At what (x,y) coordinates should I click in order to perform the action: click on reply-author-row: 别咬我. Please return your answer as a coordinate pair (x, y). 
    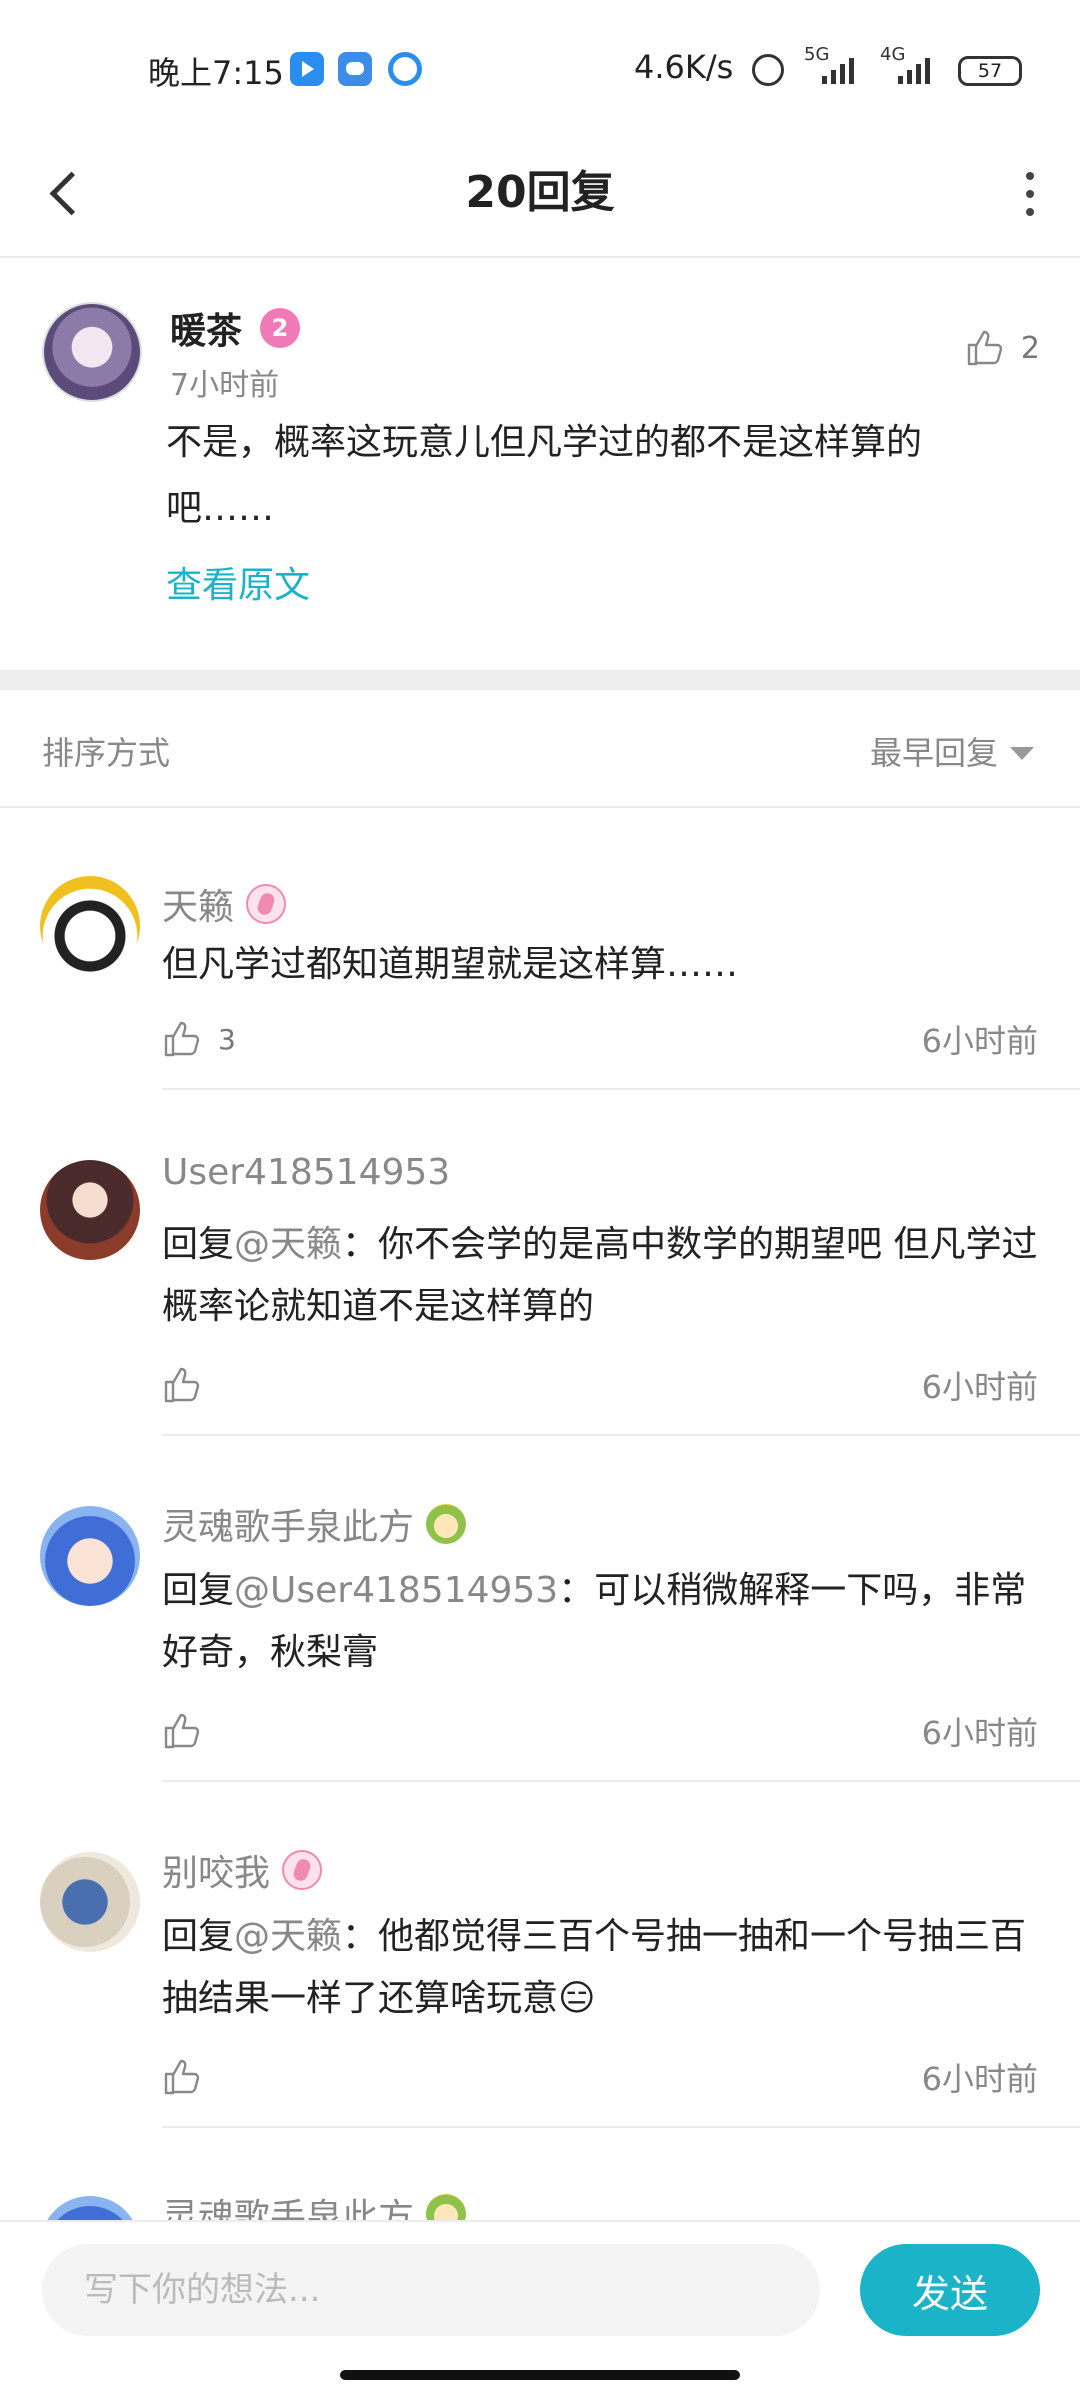
    Looking at the image, I should click on (242, 1870).